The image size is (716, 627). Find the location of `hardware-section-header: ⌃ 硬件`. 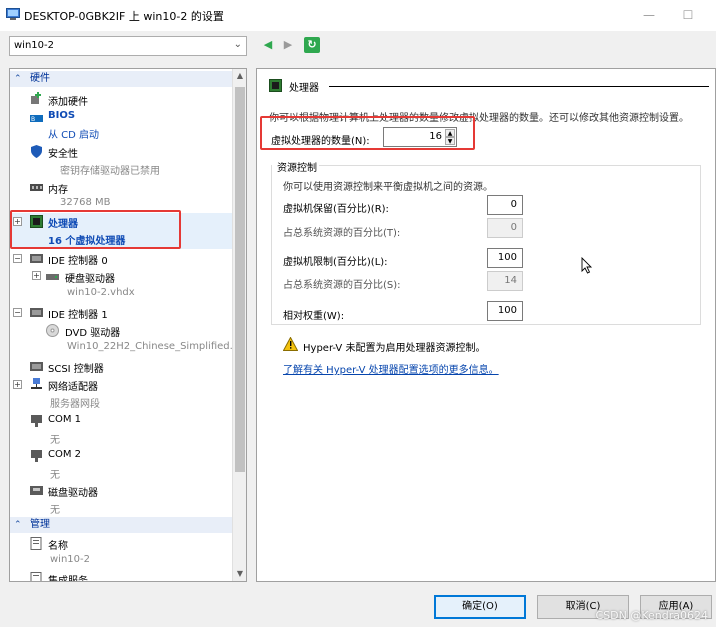

hardware-section-header: ⌃ 硬件 is located at coordinates (122, 79).